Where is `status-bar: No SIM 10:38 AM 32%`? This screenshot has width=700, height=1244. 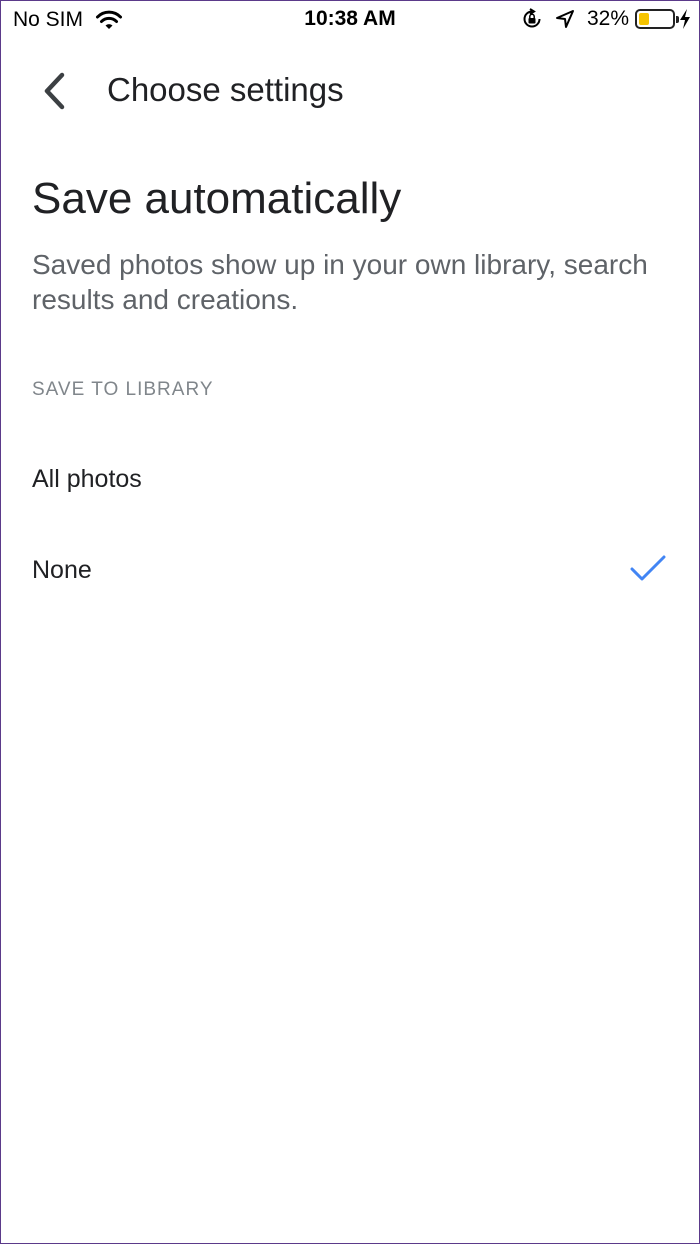 status-bar: No SIM 10:38 AM 32% is located at coordinates (350, 21).